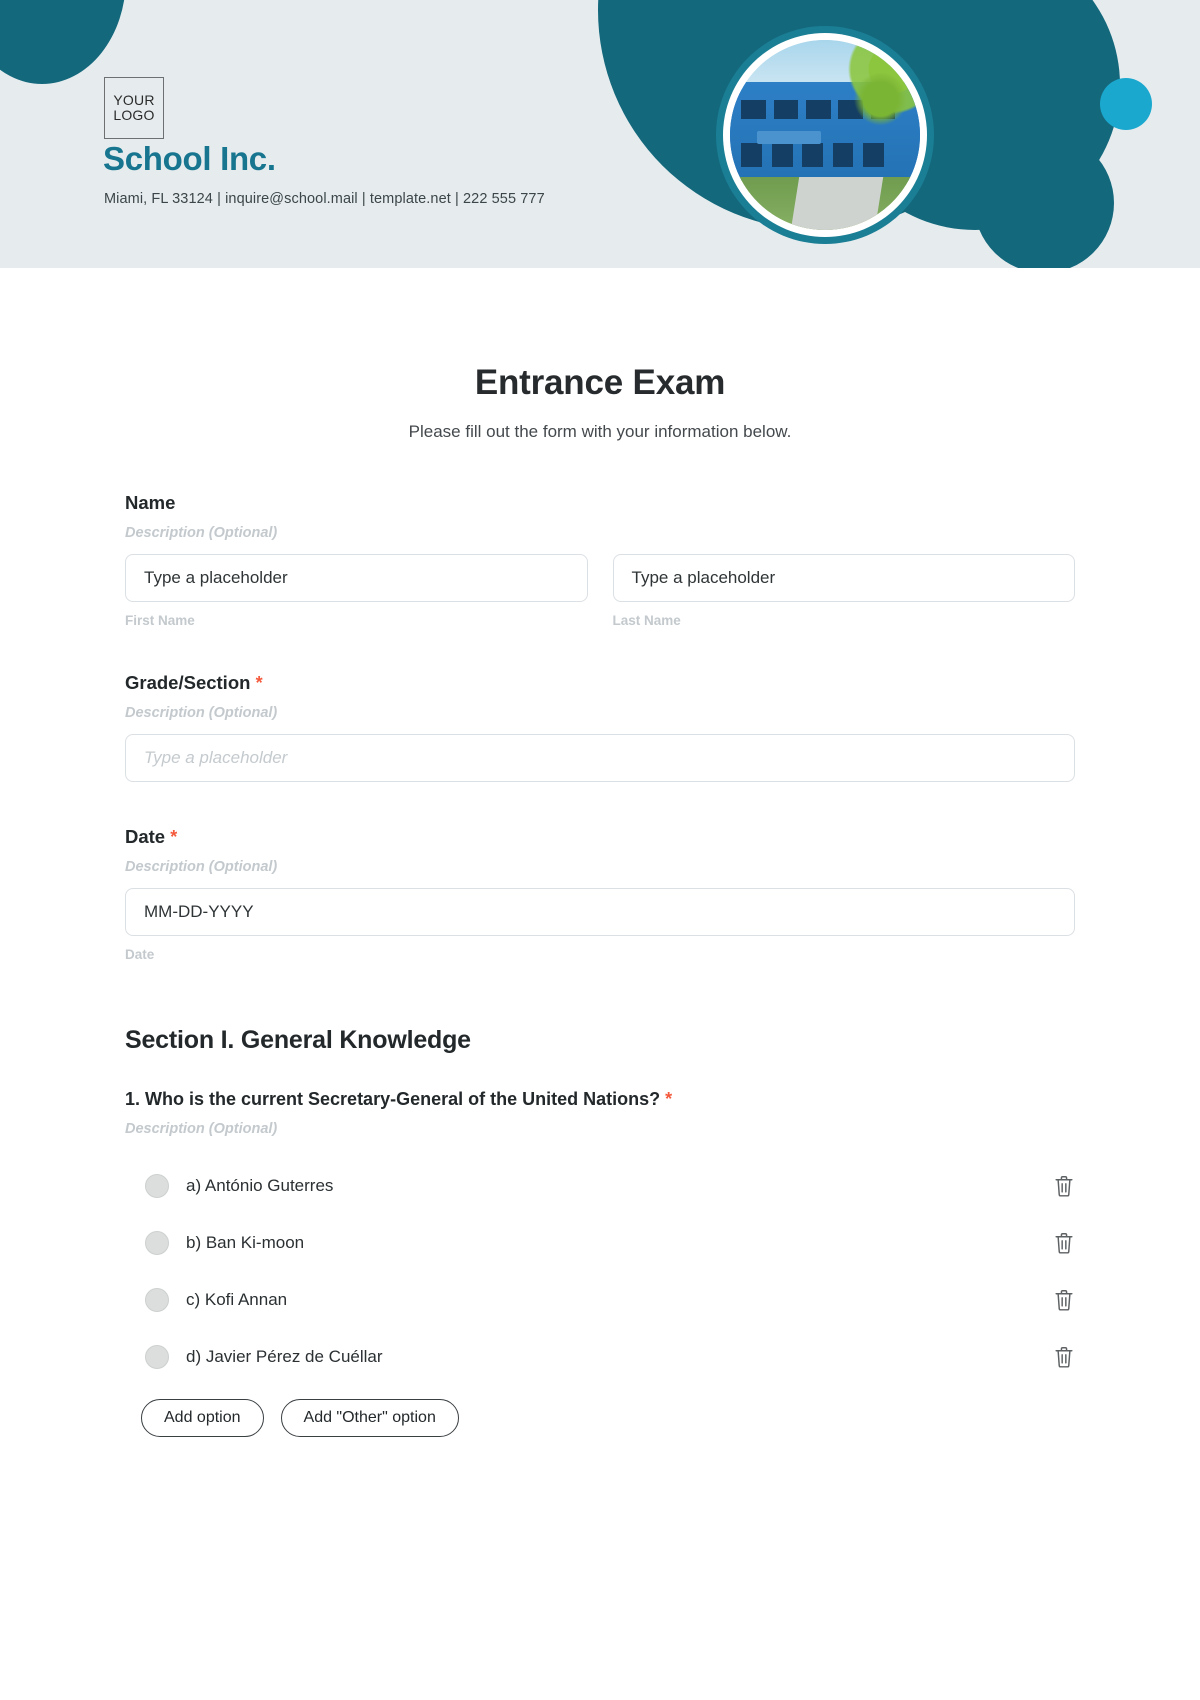 Image resolution: width=1200 pixels, height=1700 pixels. What do you see at coordinates (145, 836) in the screenshot?
I see `field-date-label-text: Date` at bounding box center [145, 836].